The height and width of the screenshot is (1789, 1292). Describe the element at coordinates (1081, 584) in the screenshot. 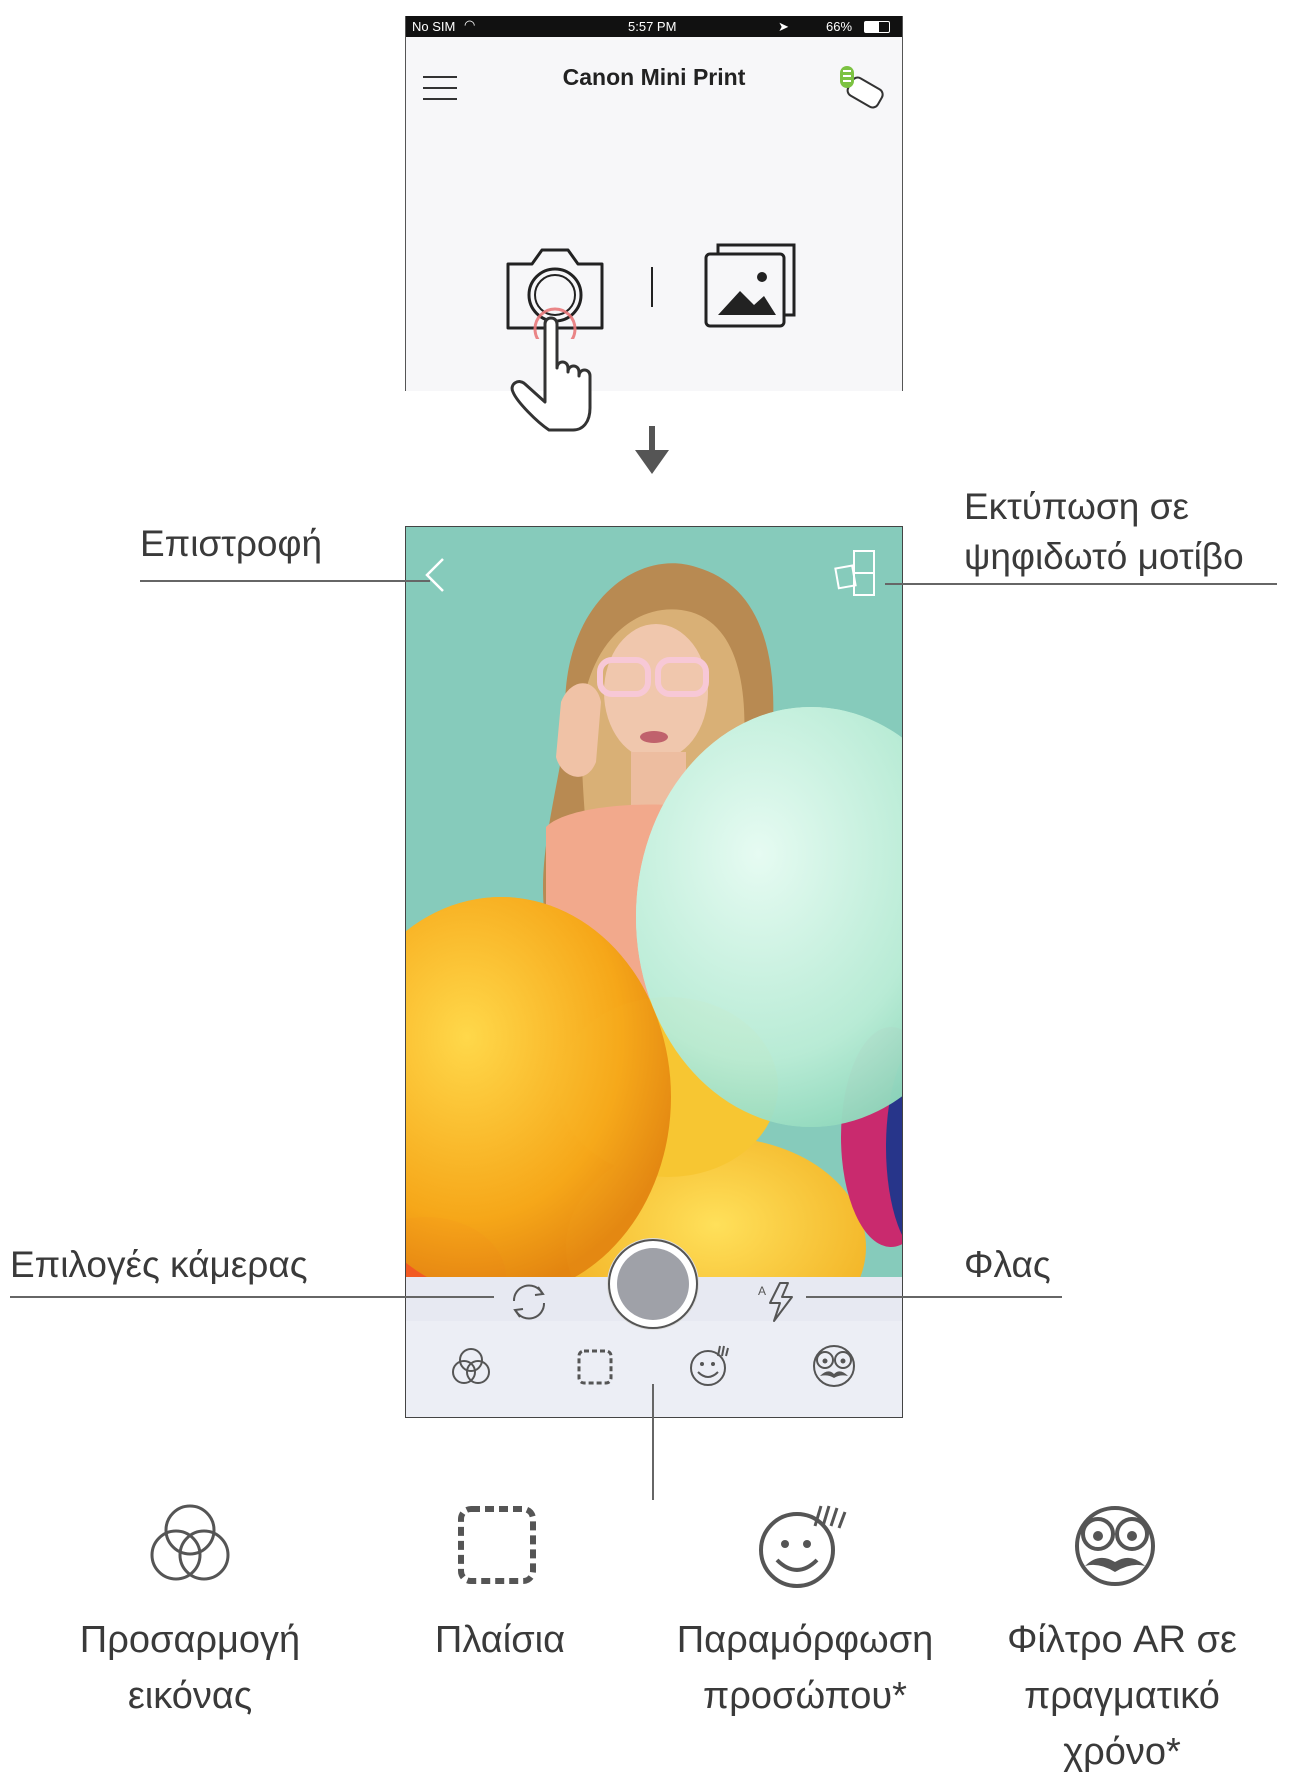

I see `tile-print-callout-line` at that location.